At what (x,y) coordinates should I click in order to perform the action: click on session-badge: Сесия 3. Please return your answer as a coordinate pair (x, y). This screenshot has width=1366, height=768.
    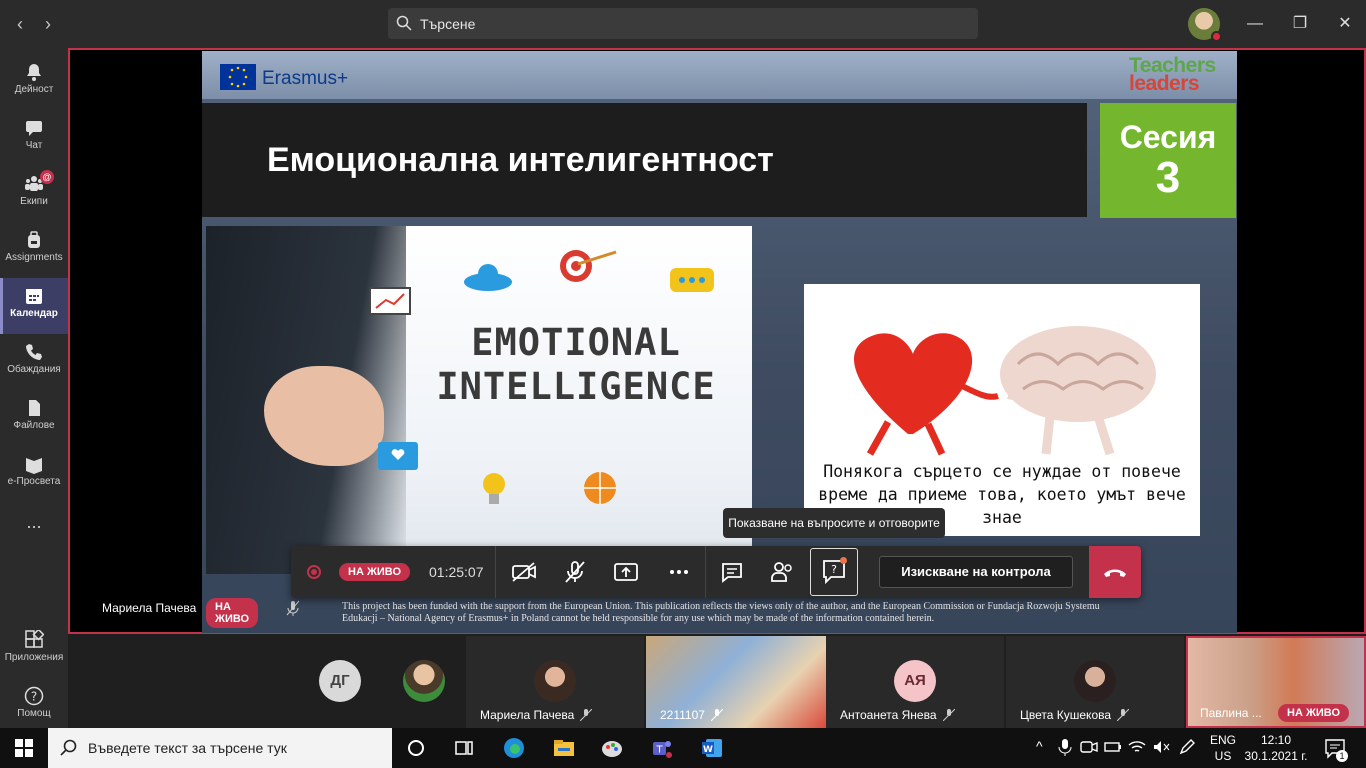
    Looking at the image, I should click on (1168, 160).